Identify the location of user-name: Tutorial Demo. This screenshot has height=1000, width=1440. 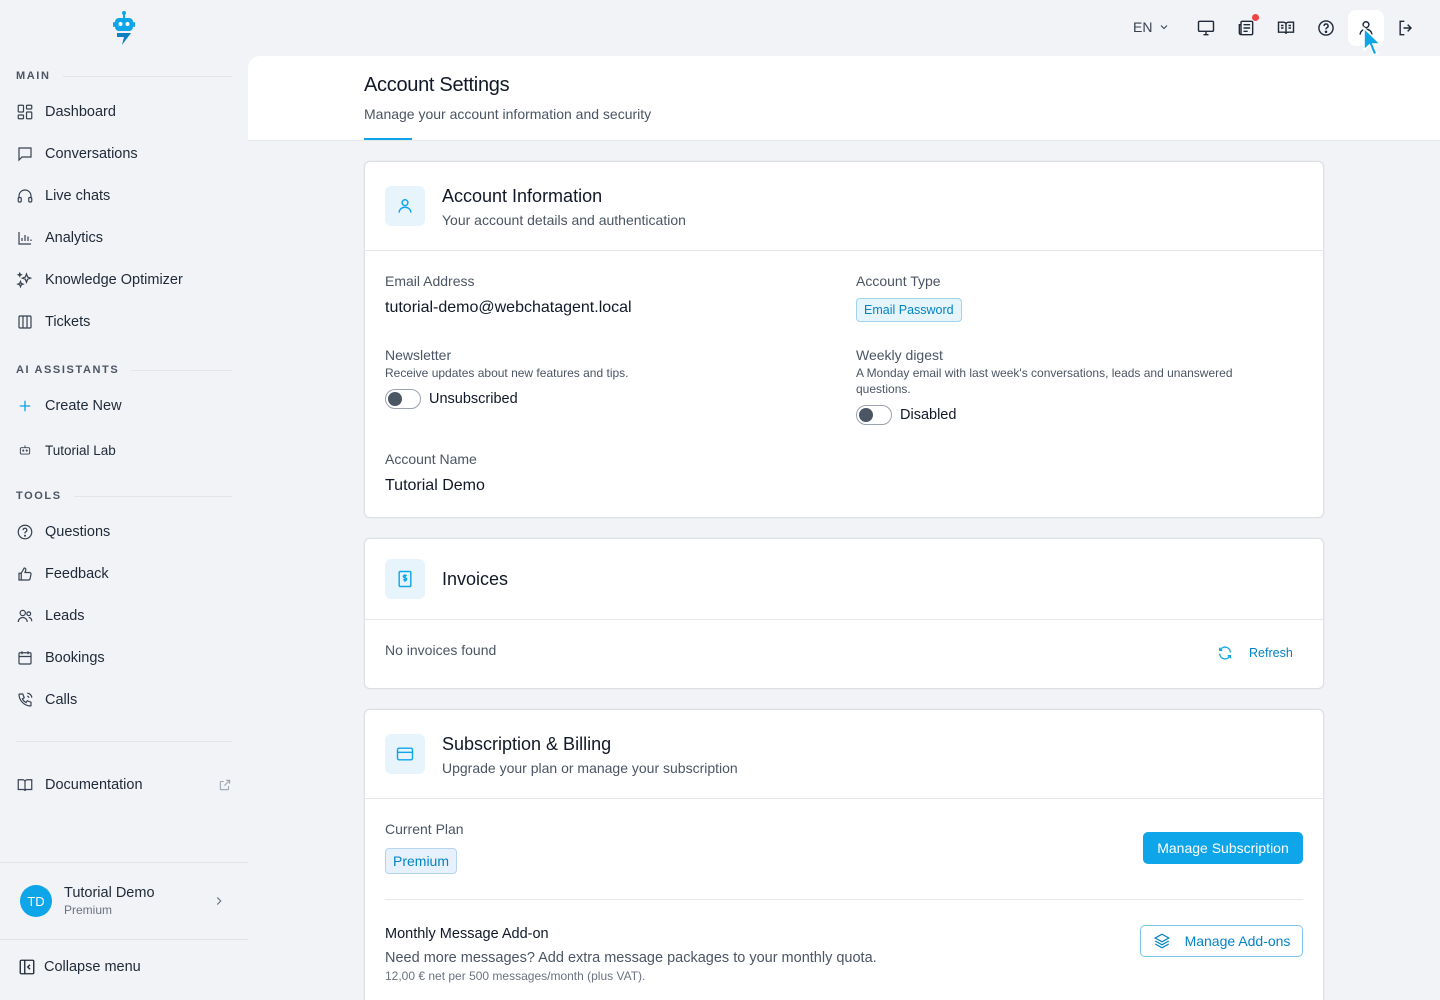
(109, 893).